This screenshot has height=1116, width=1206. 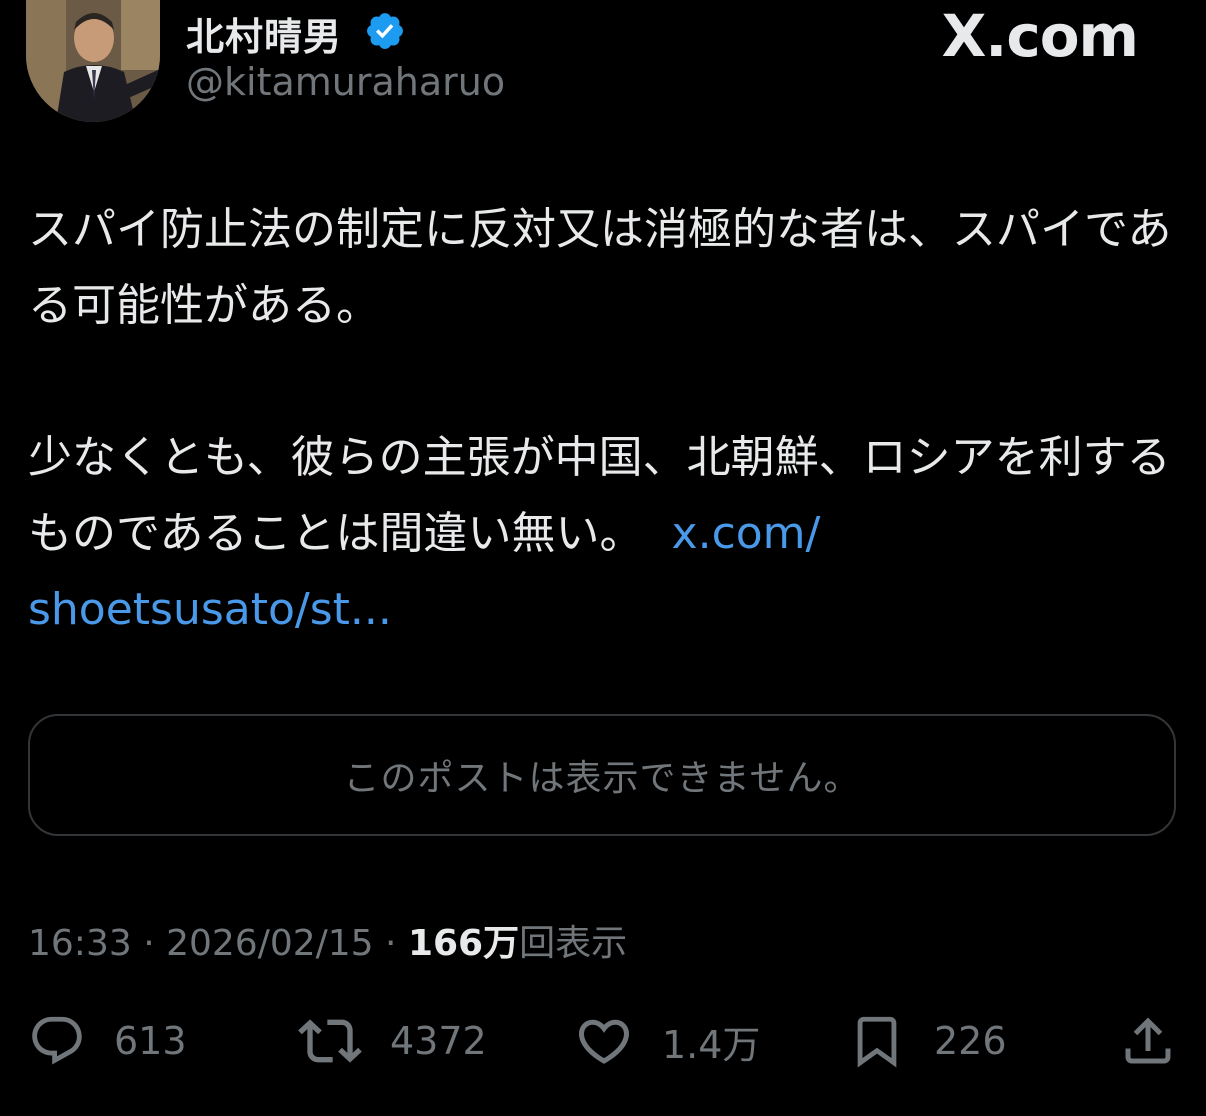 I want to click on tweet-paragraph-1: スパイ防止法の制定に反対又は消極的な者は、スパイである可能性がある。, so click(x=600, y=267).